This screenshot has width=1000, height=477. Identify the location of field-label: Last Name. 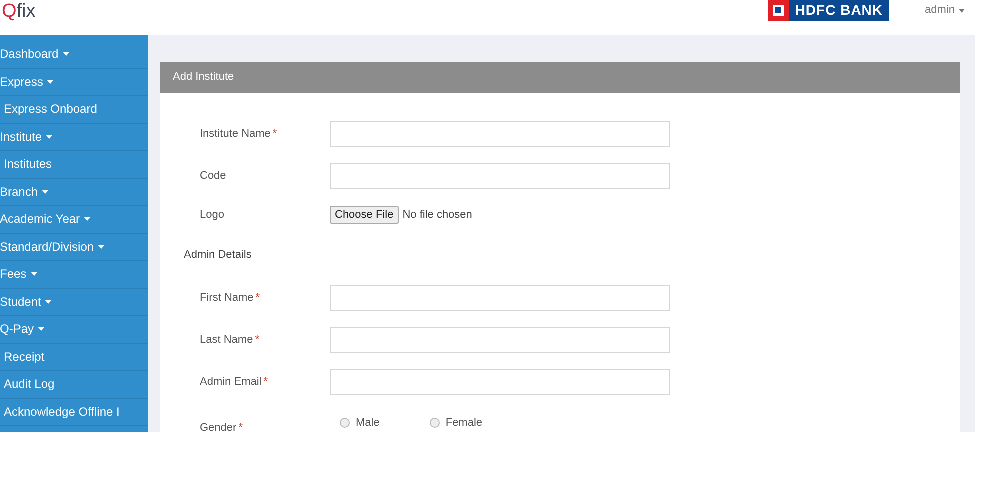
(227, 340).